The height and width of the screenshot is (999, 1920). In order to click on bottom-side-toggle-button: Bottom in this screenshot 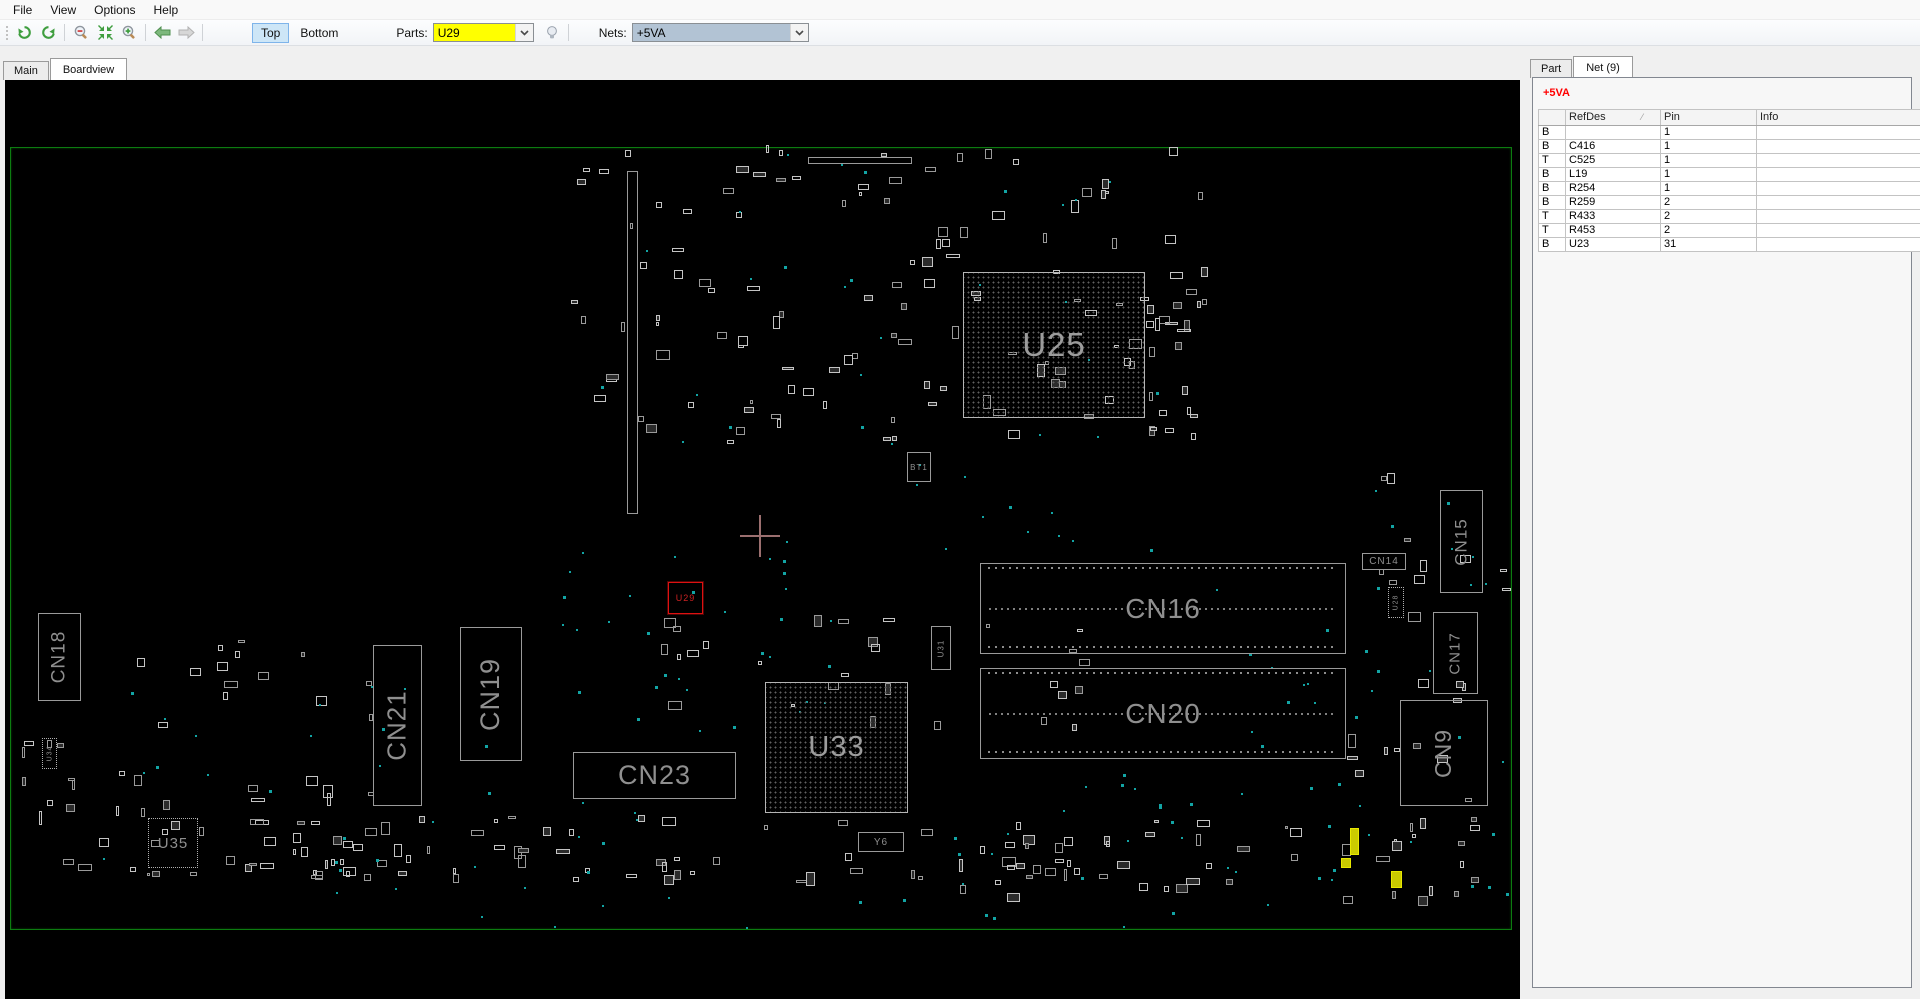, I will do `click(319, 33)`.